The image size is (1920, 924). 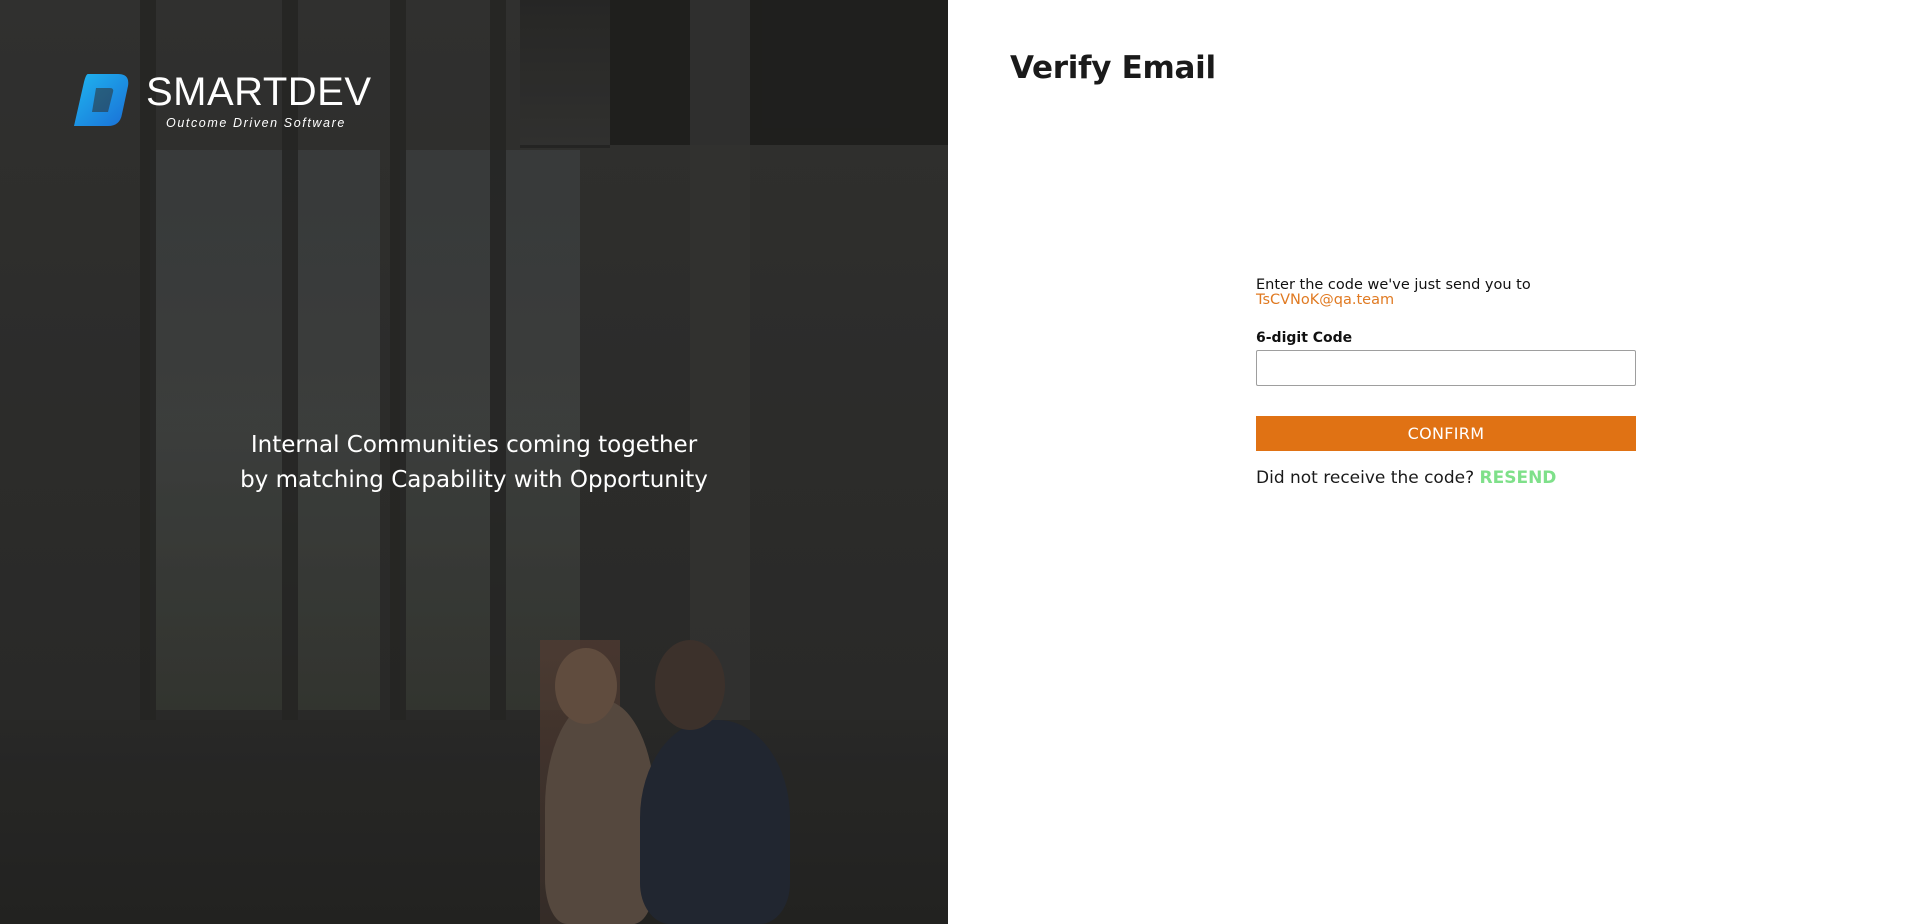 What do you see at coordinates (1325, 300) in the screenshot?
I see `target-email: TsCVNoK@qa.team` at bounding box center [1325, 300].